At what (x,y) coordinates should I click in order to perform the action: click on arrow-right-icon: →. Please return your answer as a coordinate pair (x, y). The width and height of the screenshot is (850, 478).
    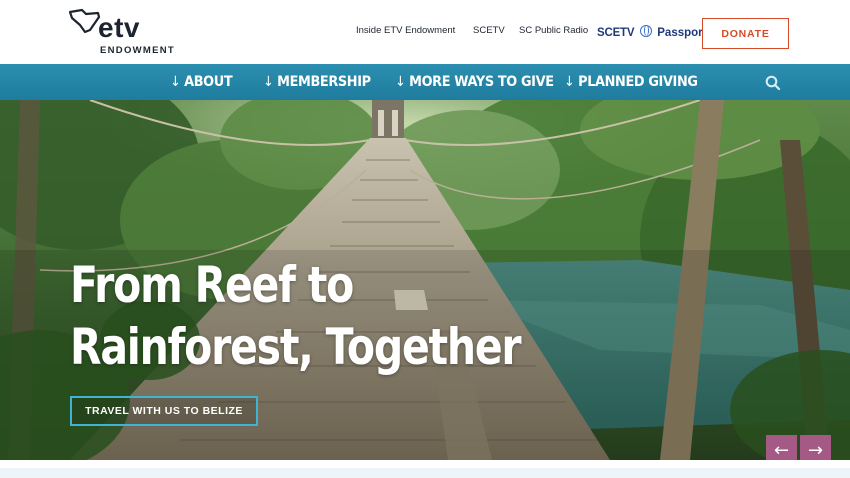
    Looking at the image, I should click on (815, 450).